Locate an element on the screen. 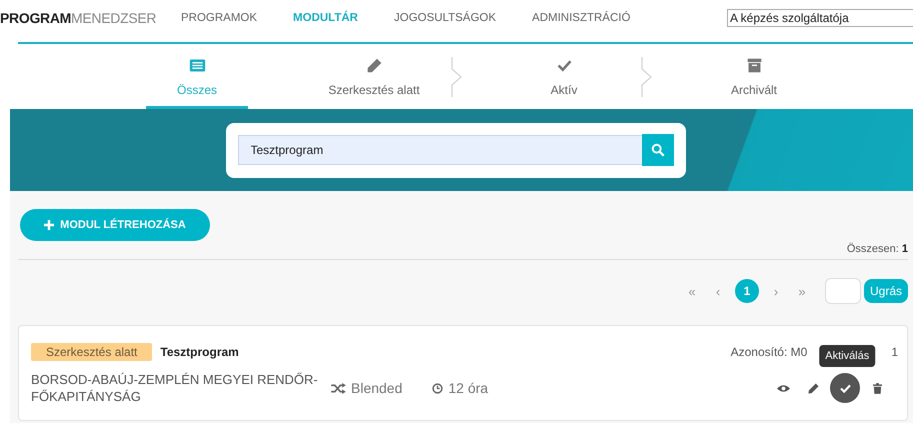 The image size is (913, 425). last-page-link: » is located at coordinates (801, 291).